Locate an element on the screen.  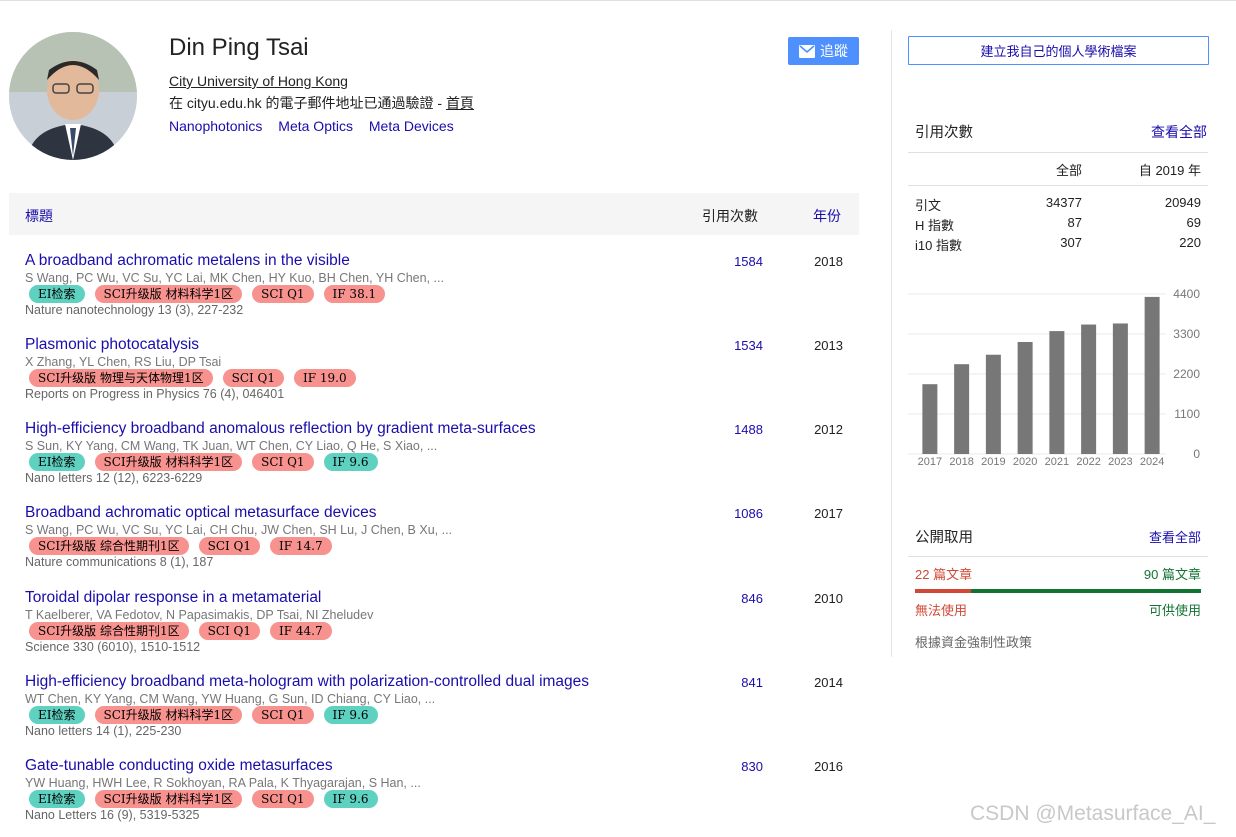
funding-policy-note: 根據資金強制性政策 is located at coordinates (974, 642).